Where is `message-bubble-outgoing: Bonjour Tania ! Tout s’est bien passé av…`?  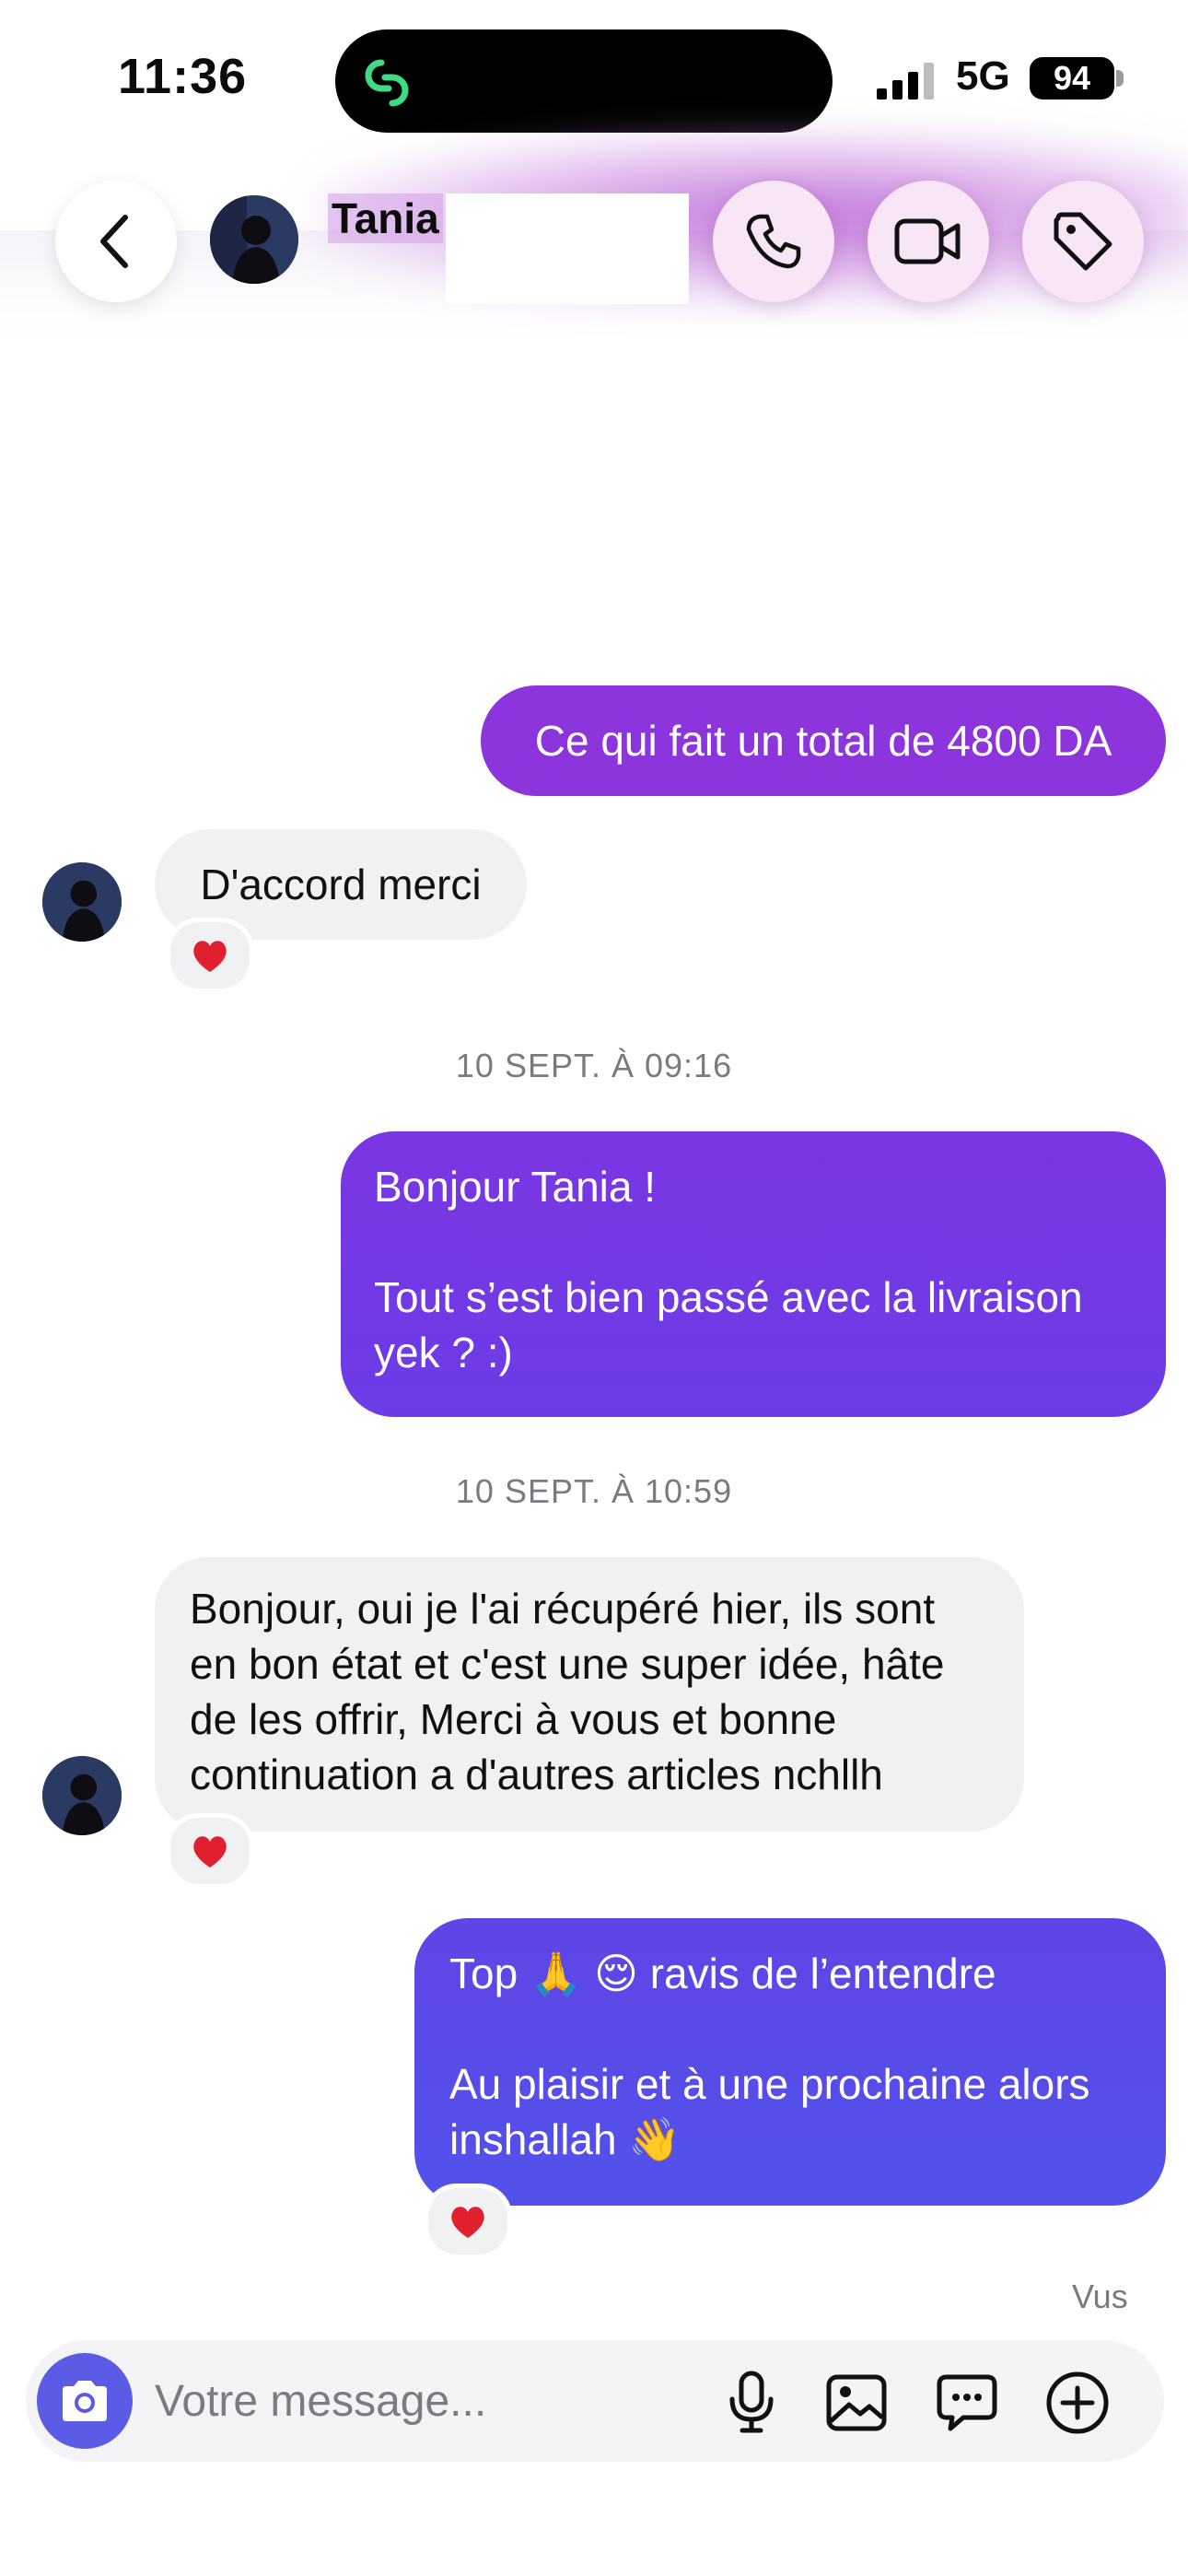
message-bubble-outgoing: Bonjour Tania ! Tout s’est bien passé av… is located at coordinates (753, 1274).